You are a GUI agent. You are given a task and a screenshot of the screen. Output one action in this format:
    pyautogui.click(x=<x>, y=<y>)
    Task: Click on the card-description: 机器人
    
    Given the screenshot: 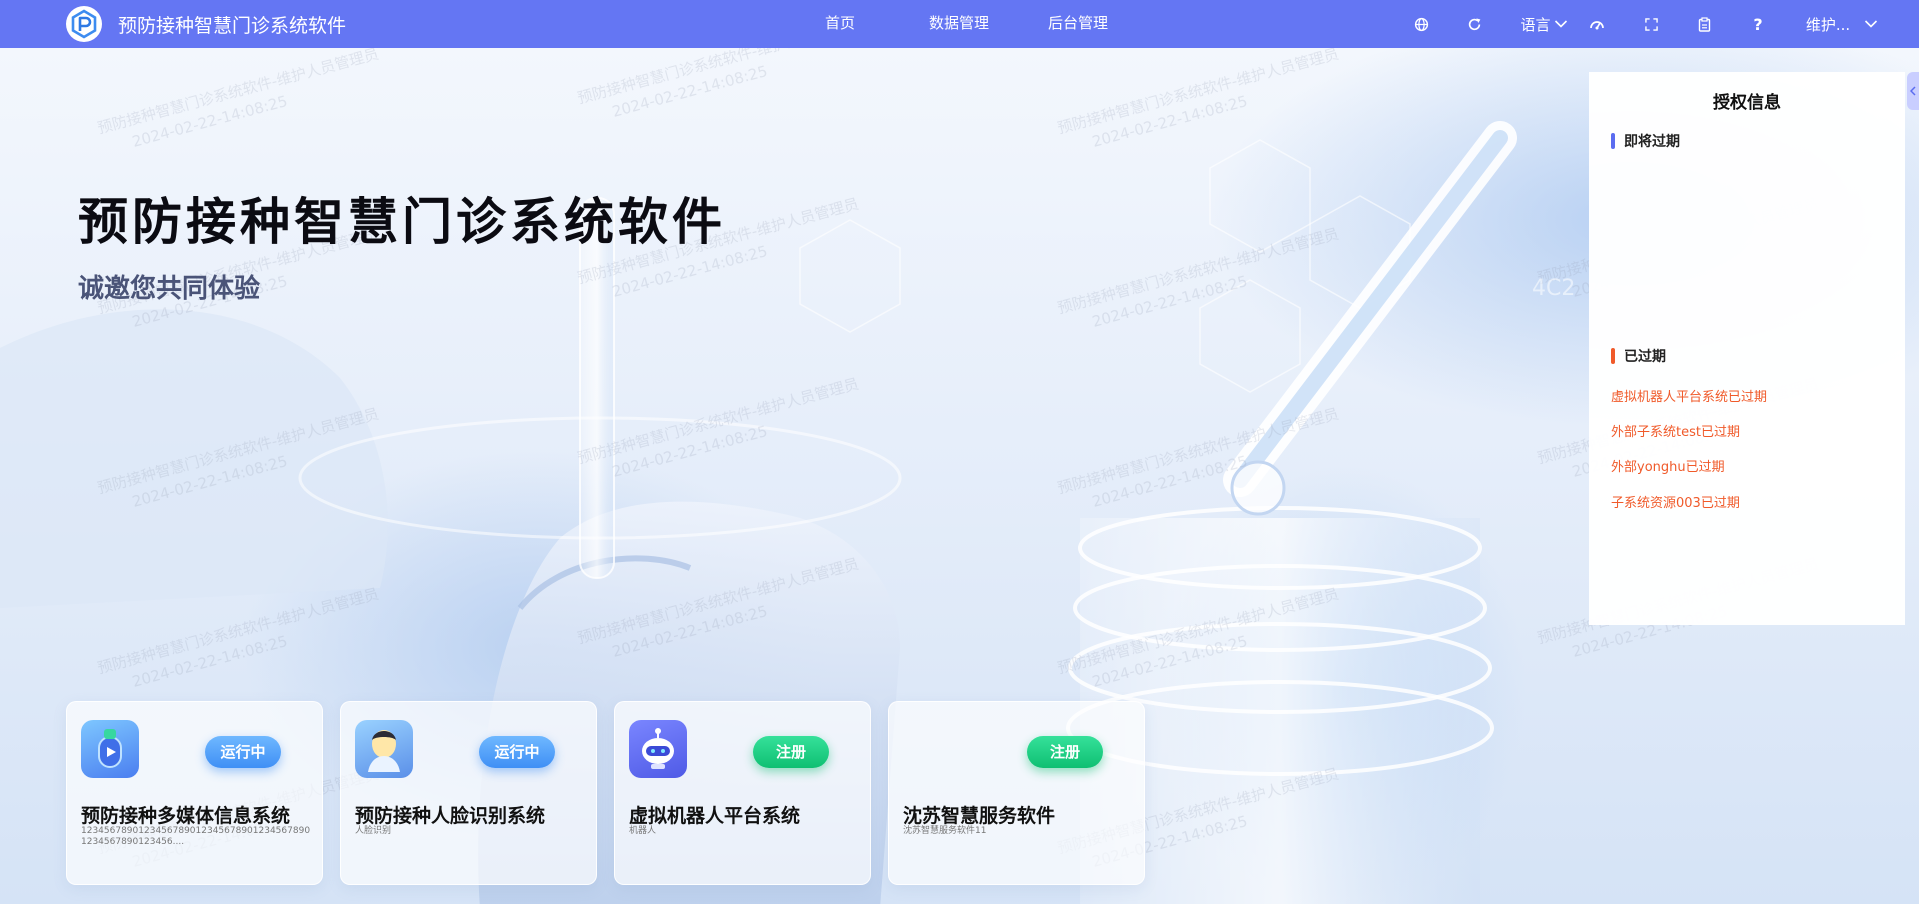 What is the action you would take?
    pyautogui.click(x=643, y=831)
    